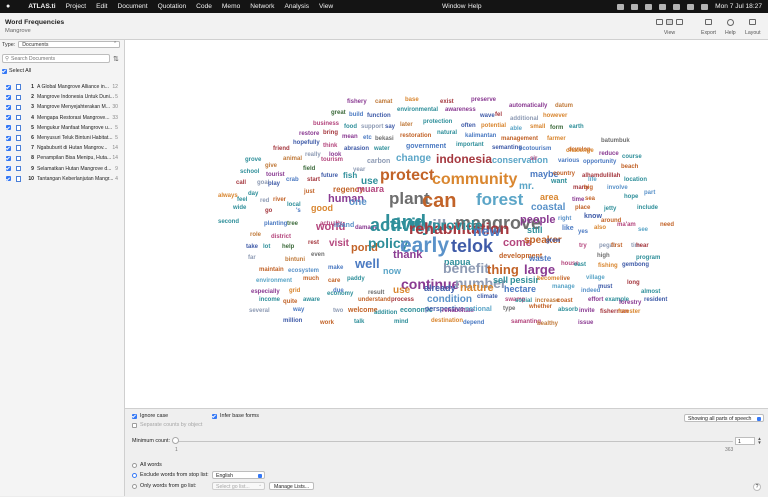 The height and width of the screenshot is (497, 768). What do you see at coordinates (568, 161) in the screenshot?
I see `word-cloud-word: various` at bounding box center [568, 161].